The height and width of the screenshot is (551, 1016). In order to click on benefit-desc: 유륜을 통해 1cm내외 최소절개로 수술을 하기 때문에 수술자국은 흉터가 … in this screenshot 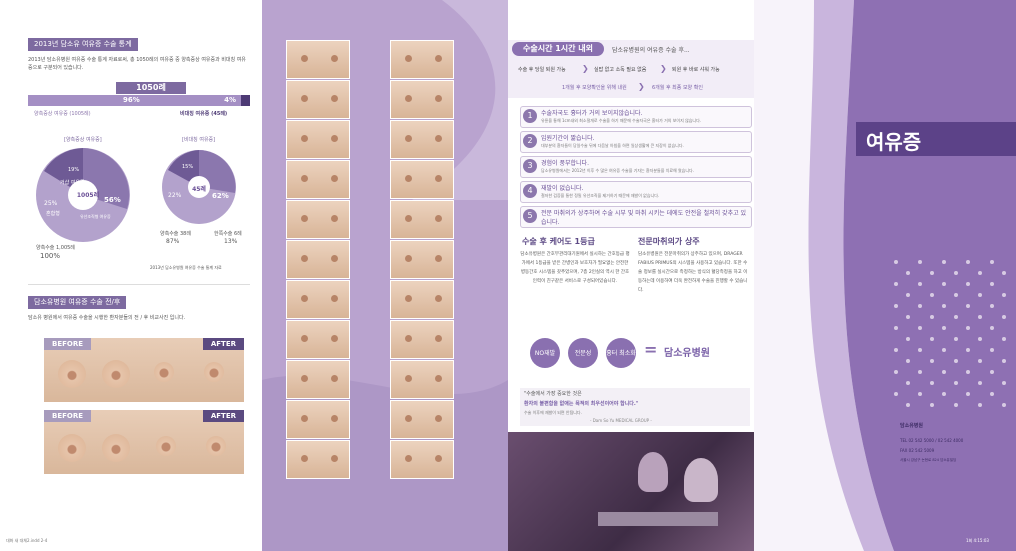, I will do `click(621, 120)`.